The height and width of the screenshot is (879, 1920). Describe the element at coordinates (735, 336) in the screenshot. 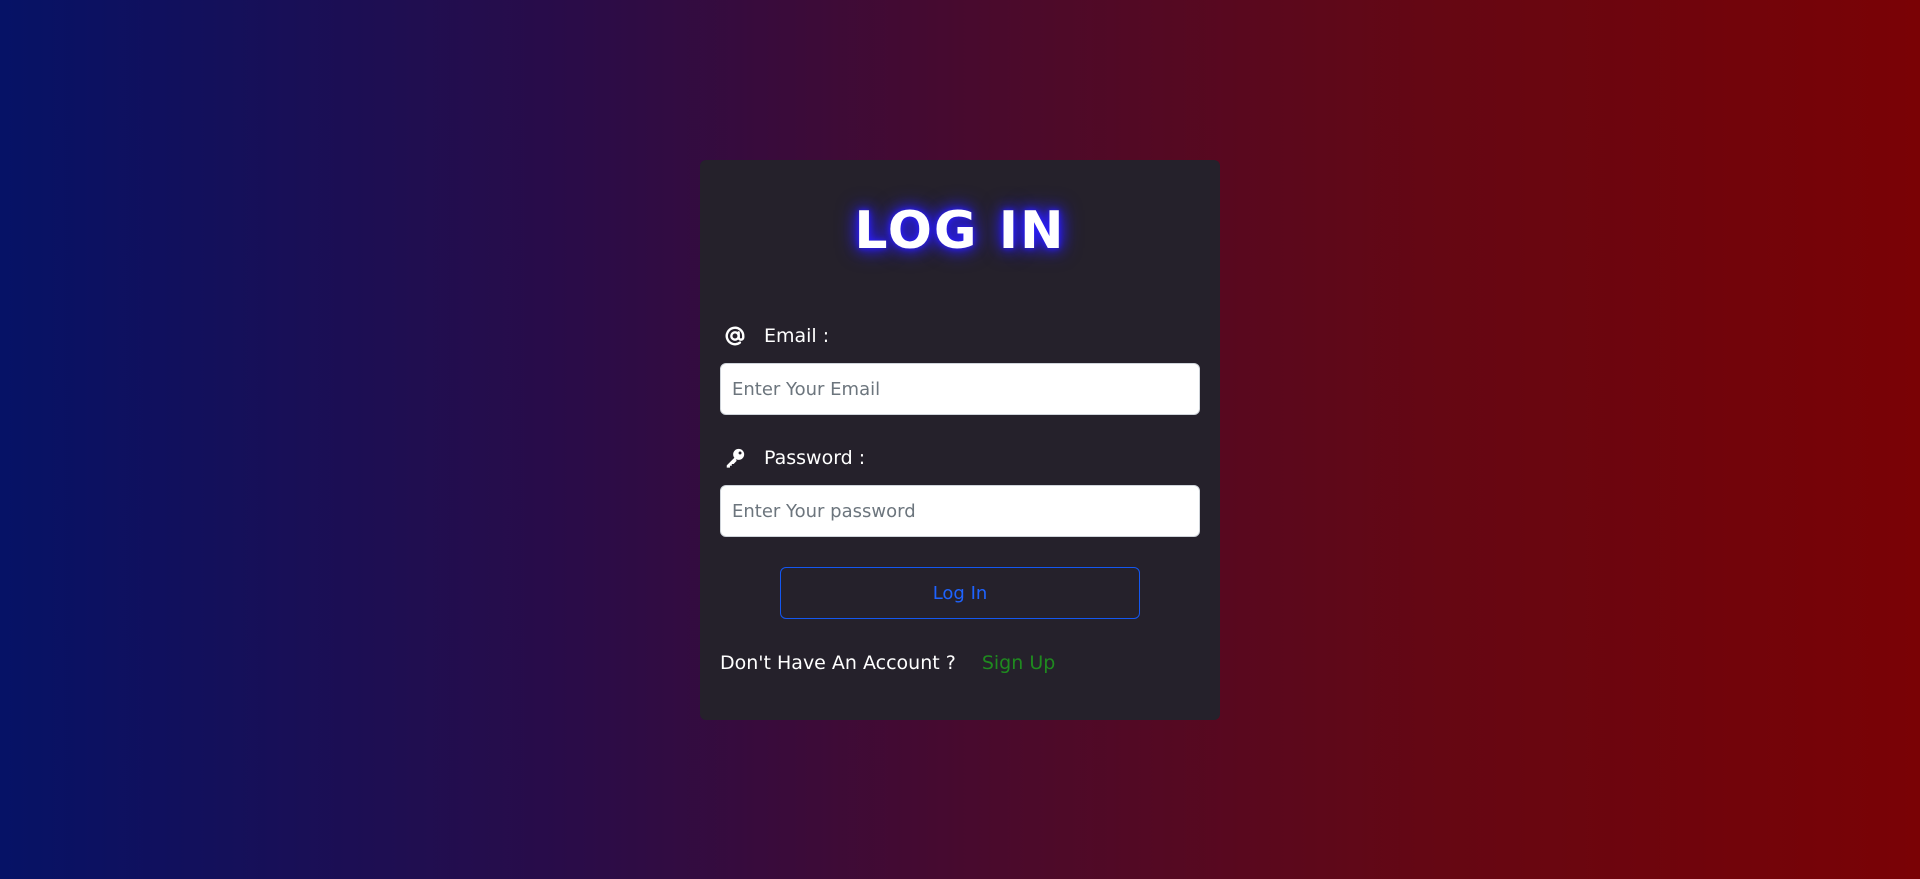

I see `at-icon` at that location.